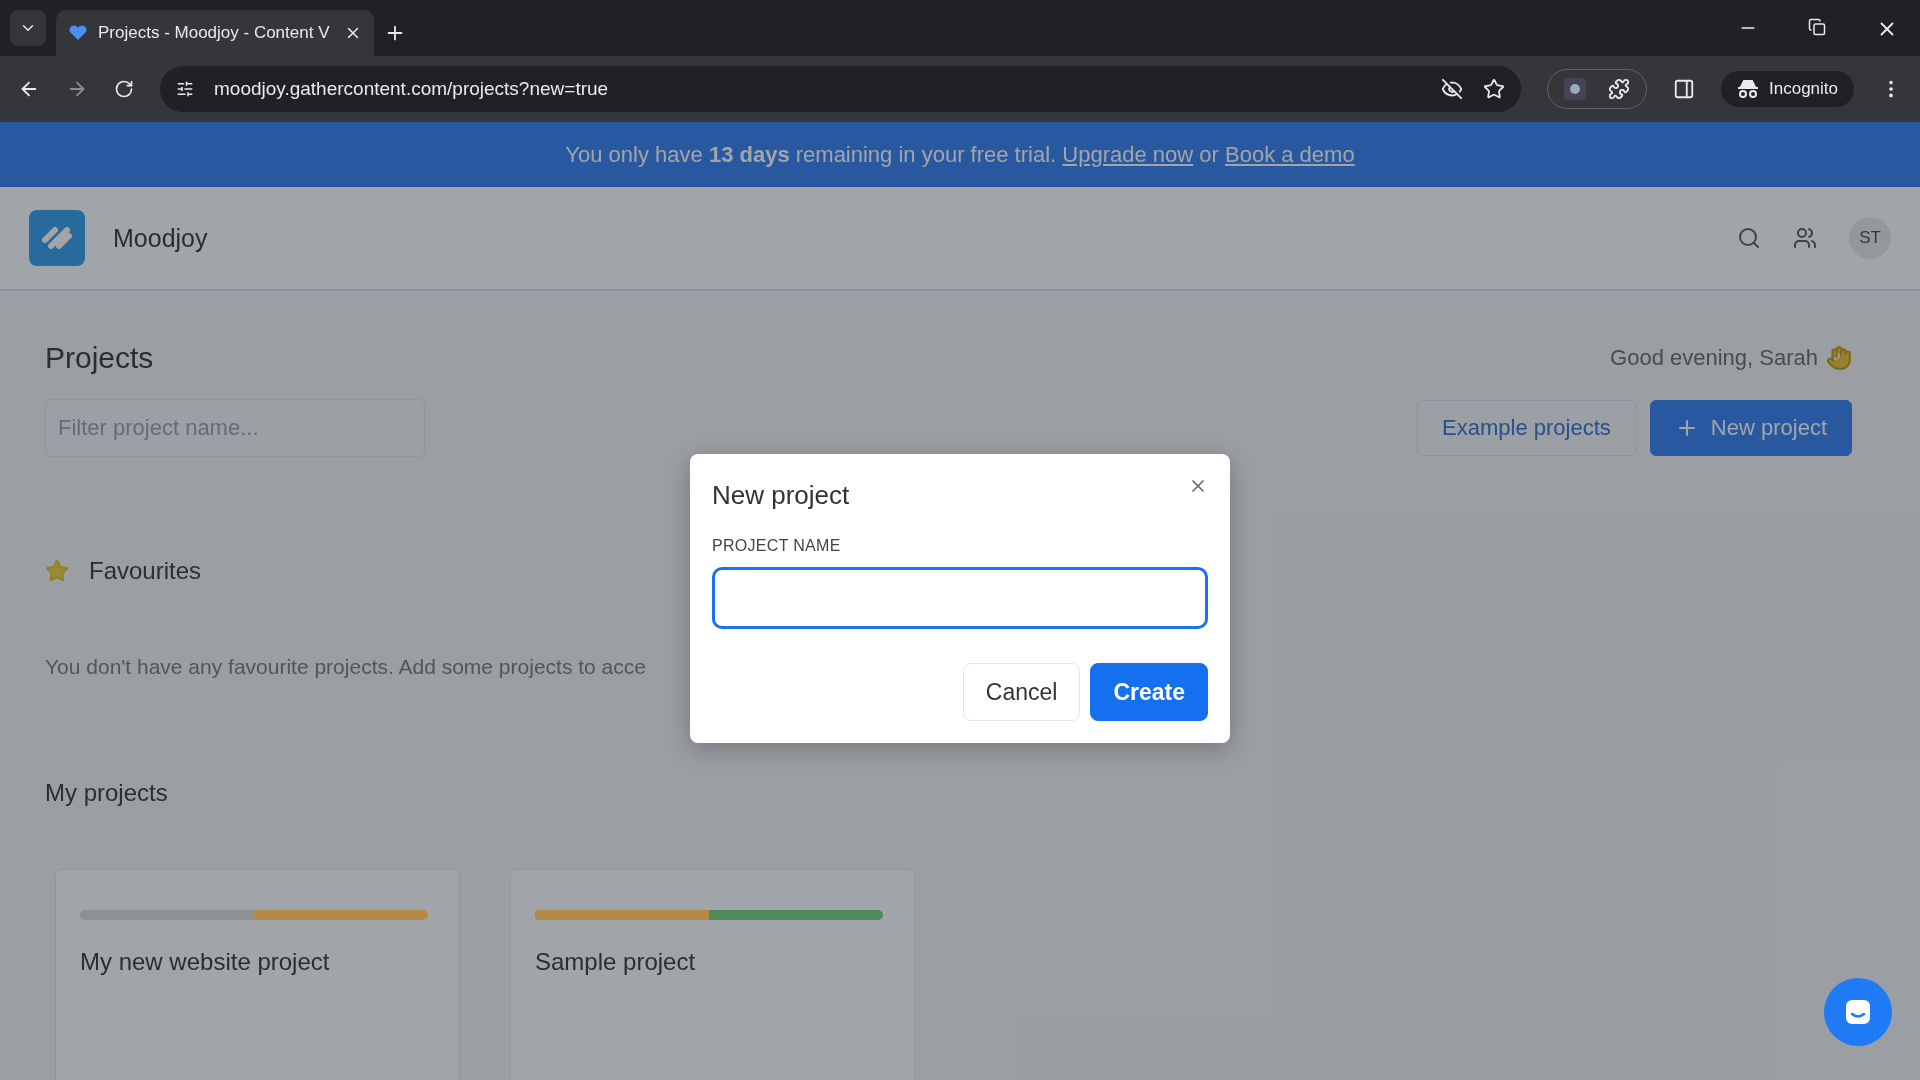 This screenshot has width=1920, height=1080. What do you see at coordinates (840, 89) in the screenshot?
I see `address-bar: moodjoy.gathercontent.com/projects?new=true` at bounding box center [840, 89].